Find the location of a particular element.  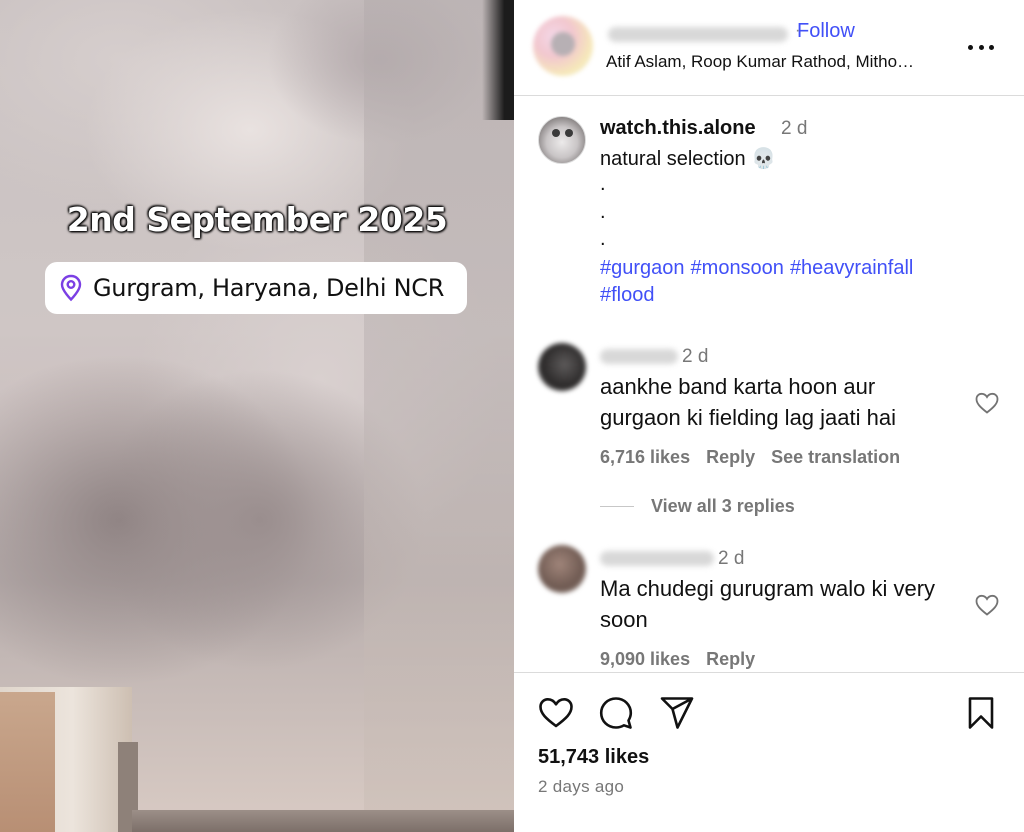

share-icon is located at coordinates (677, 713).